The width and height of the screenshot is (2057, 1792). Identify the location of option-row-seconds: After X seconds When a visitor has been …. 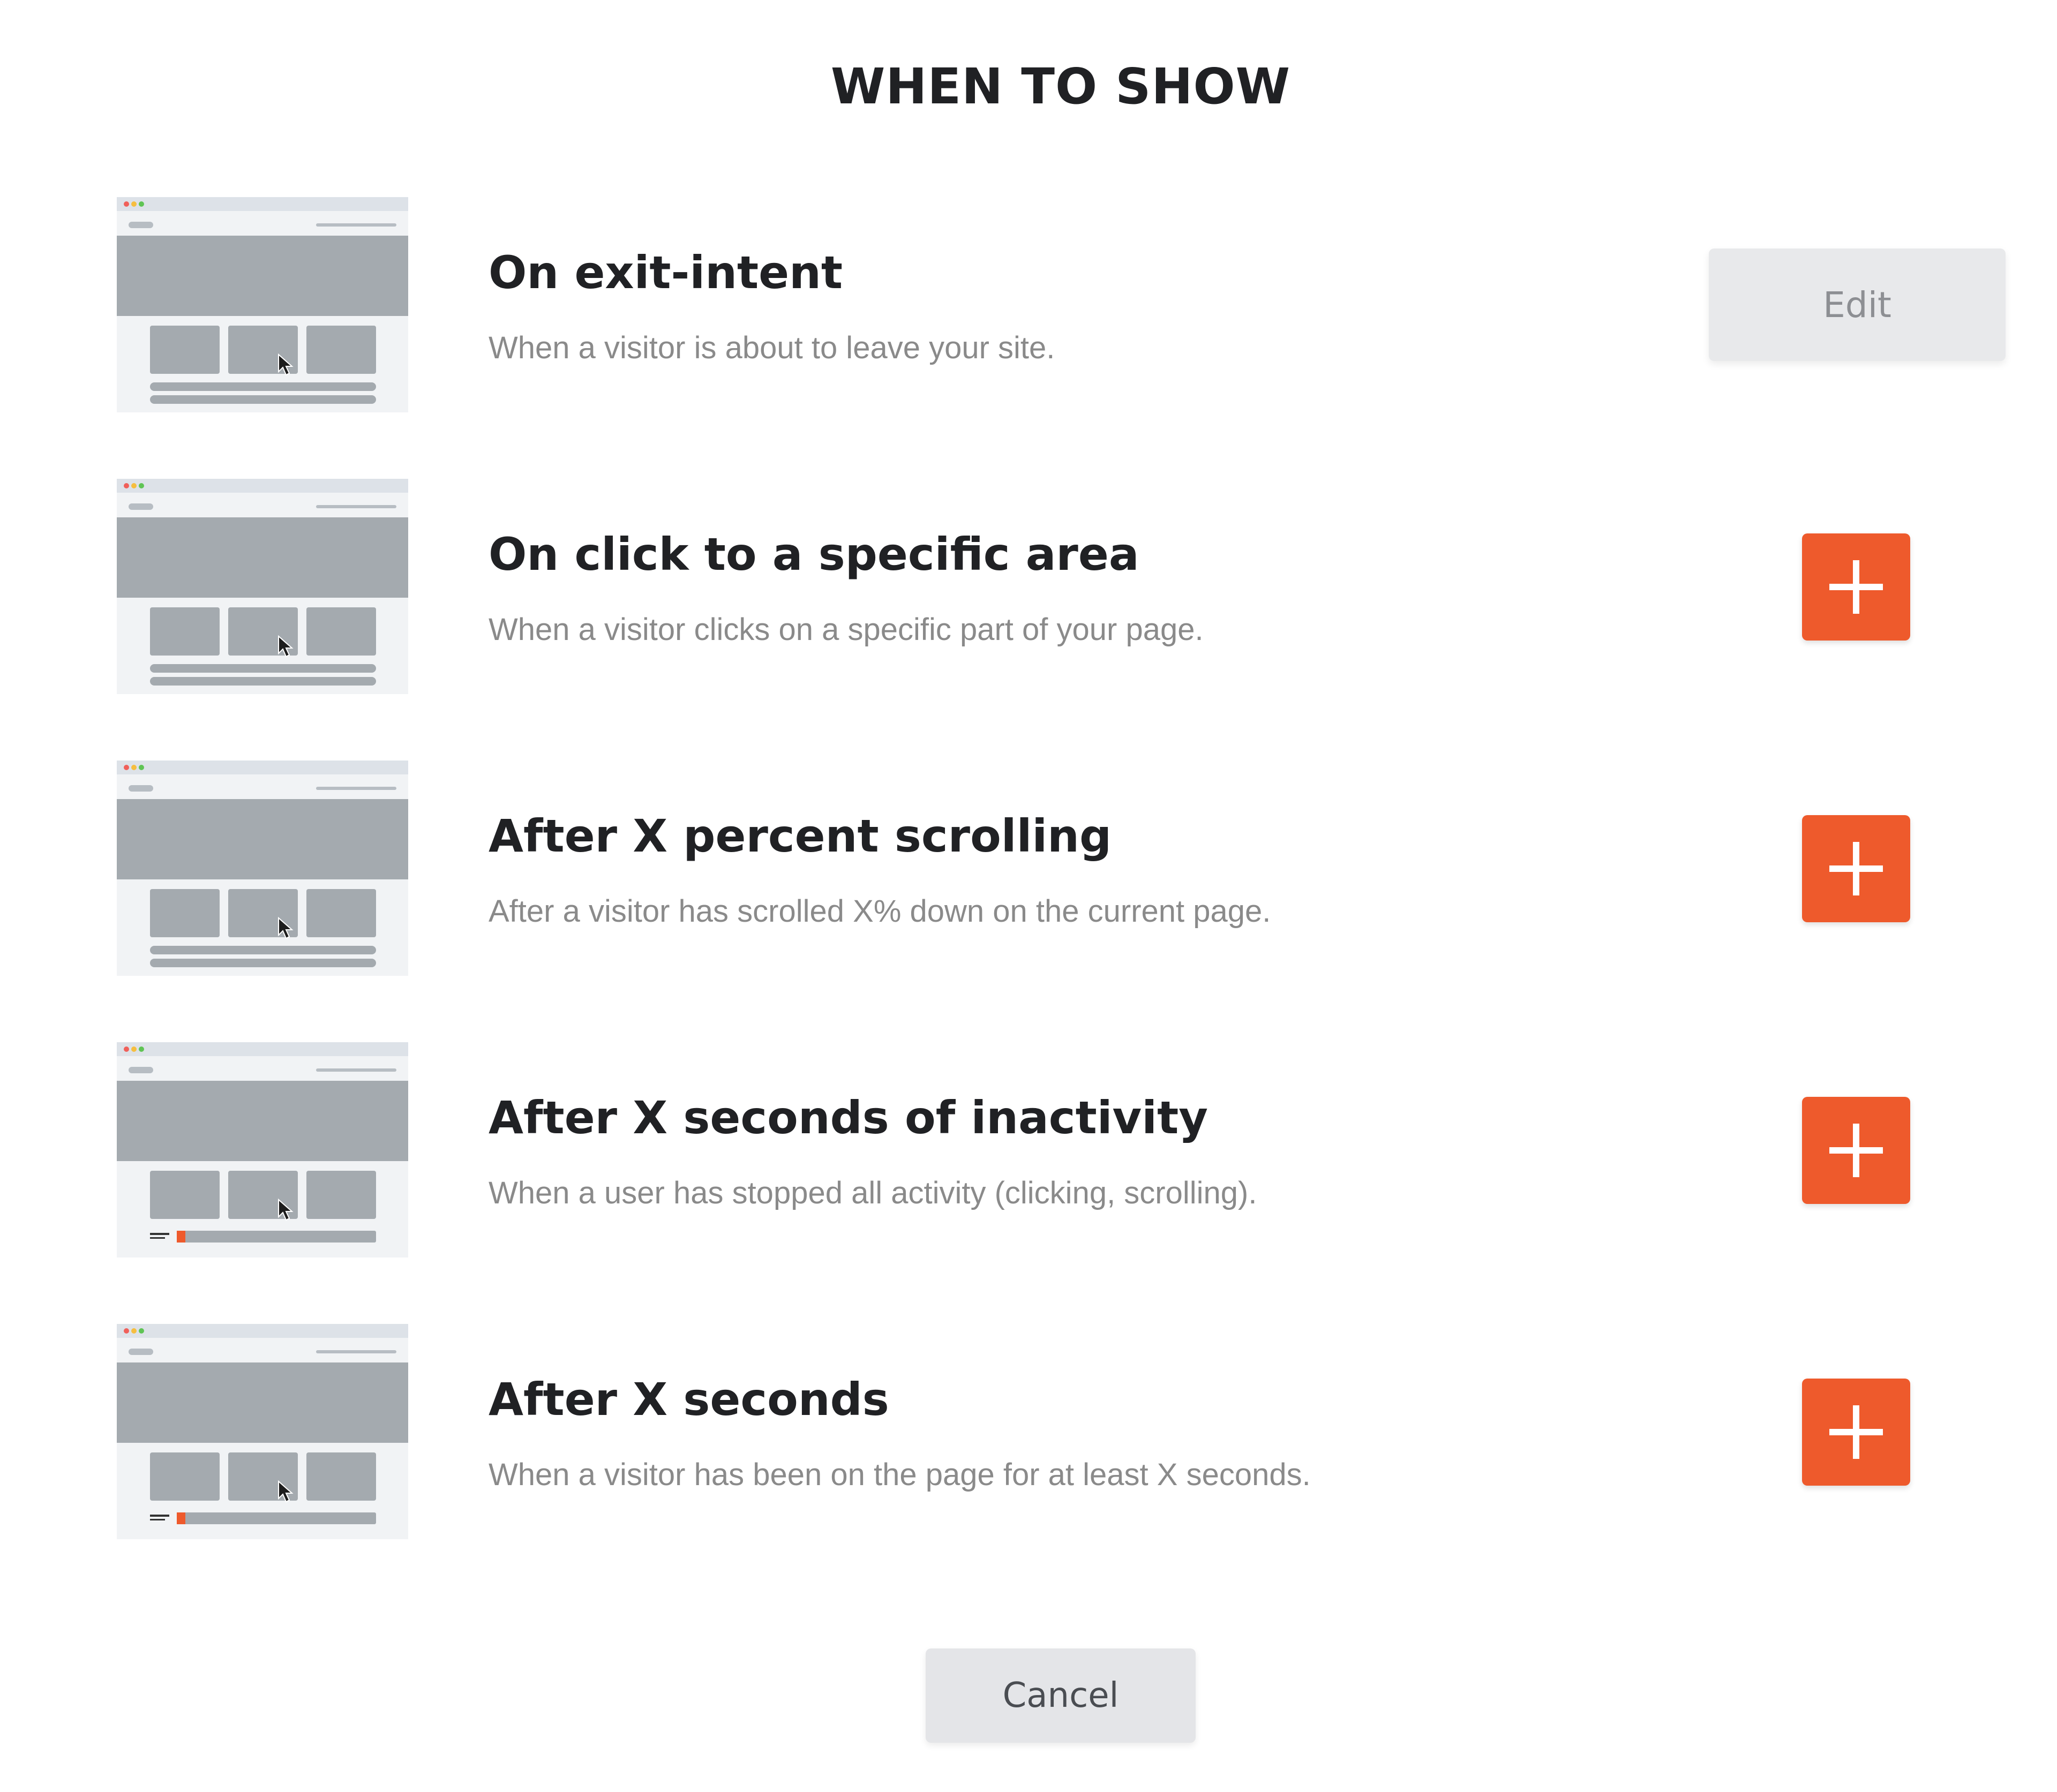
(1028, 1431).